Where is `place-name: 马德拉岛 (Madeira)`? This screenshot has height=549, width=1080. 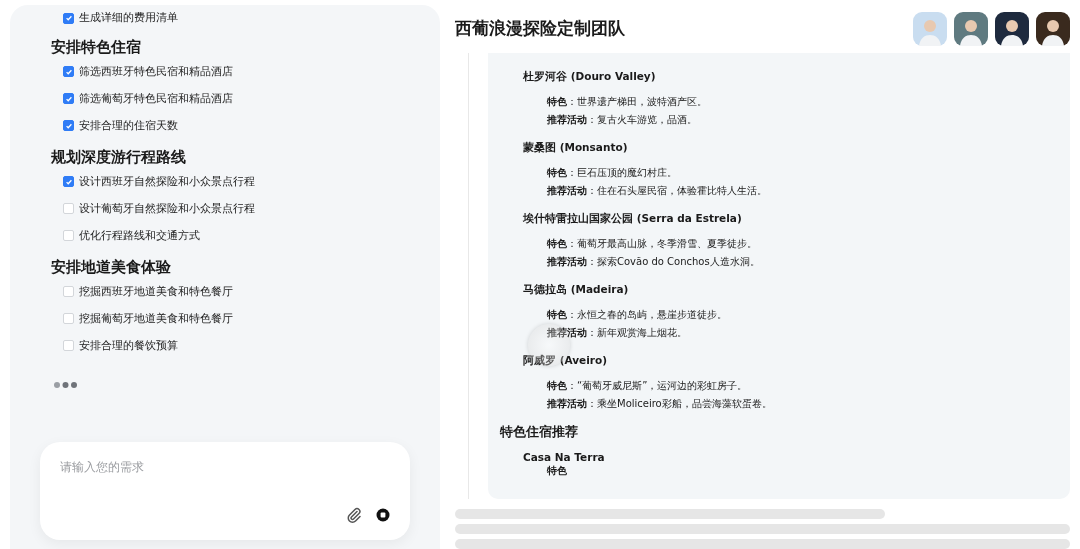 place-name: 马德拉岛 (Madeira) is located at coordinates (576, 289).